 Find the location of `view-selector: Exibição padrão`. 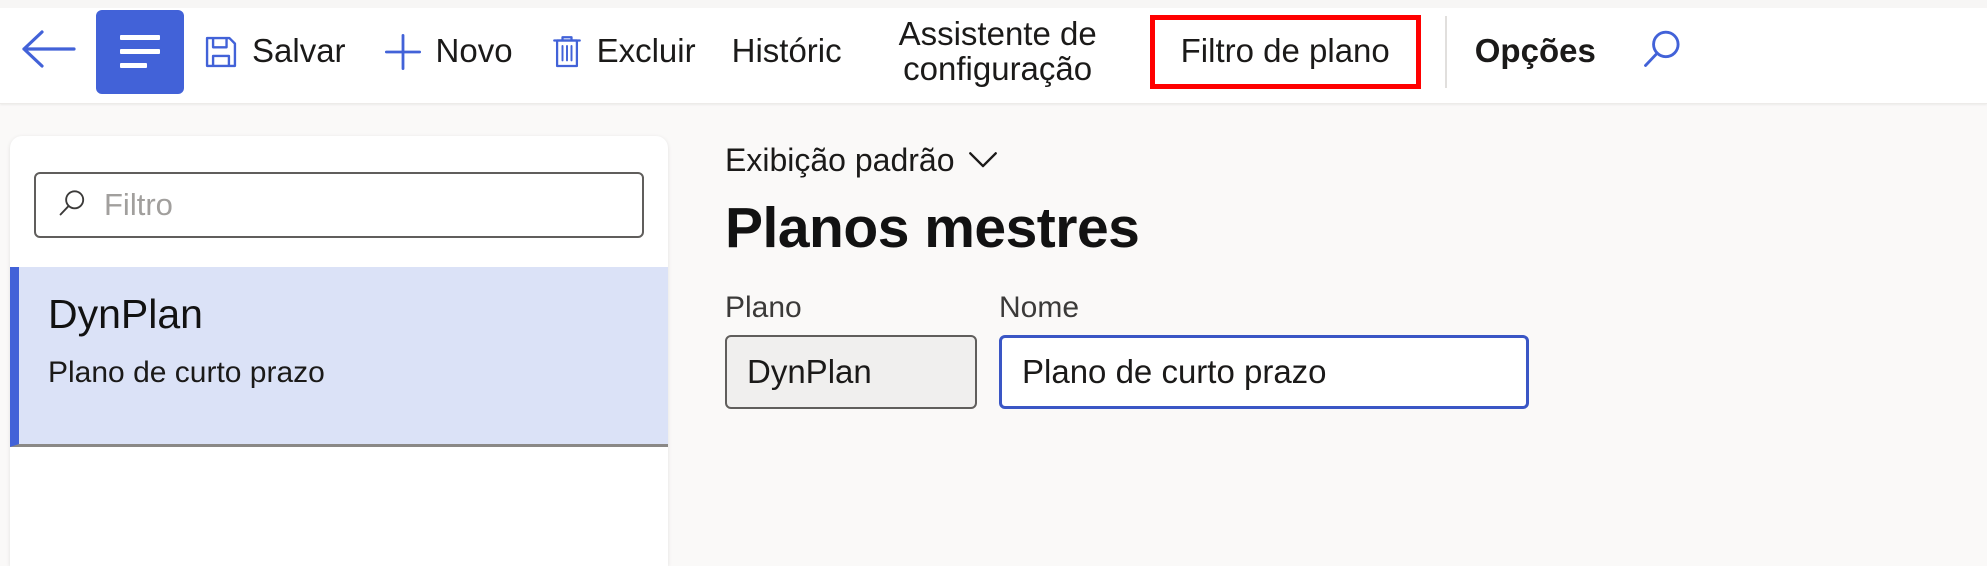

view-selector: Exibição padrão is located at coordinates (862, 160).